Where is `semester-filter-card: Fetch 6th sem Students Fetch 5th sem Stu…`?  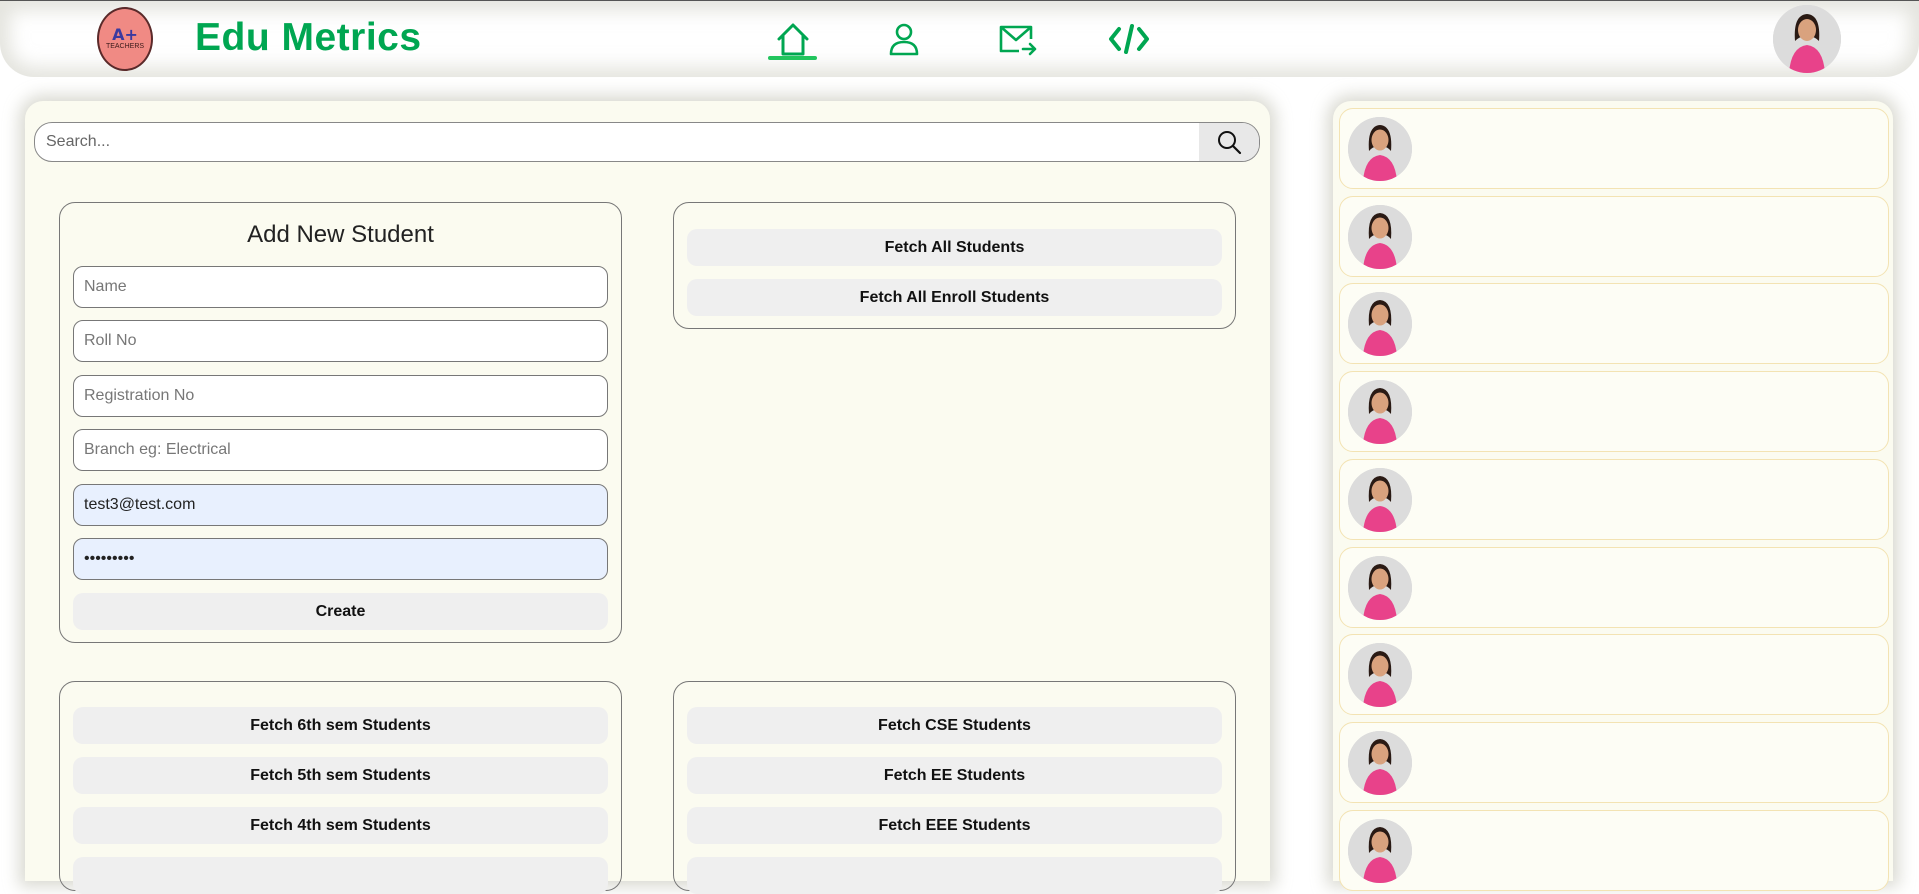
semester-filter-card: Fetch 6th sem Students Fetch 5th sem Stu… is located at coordinates (340, 787).